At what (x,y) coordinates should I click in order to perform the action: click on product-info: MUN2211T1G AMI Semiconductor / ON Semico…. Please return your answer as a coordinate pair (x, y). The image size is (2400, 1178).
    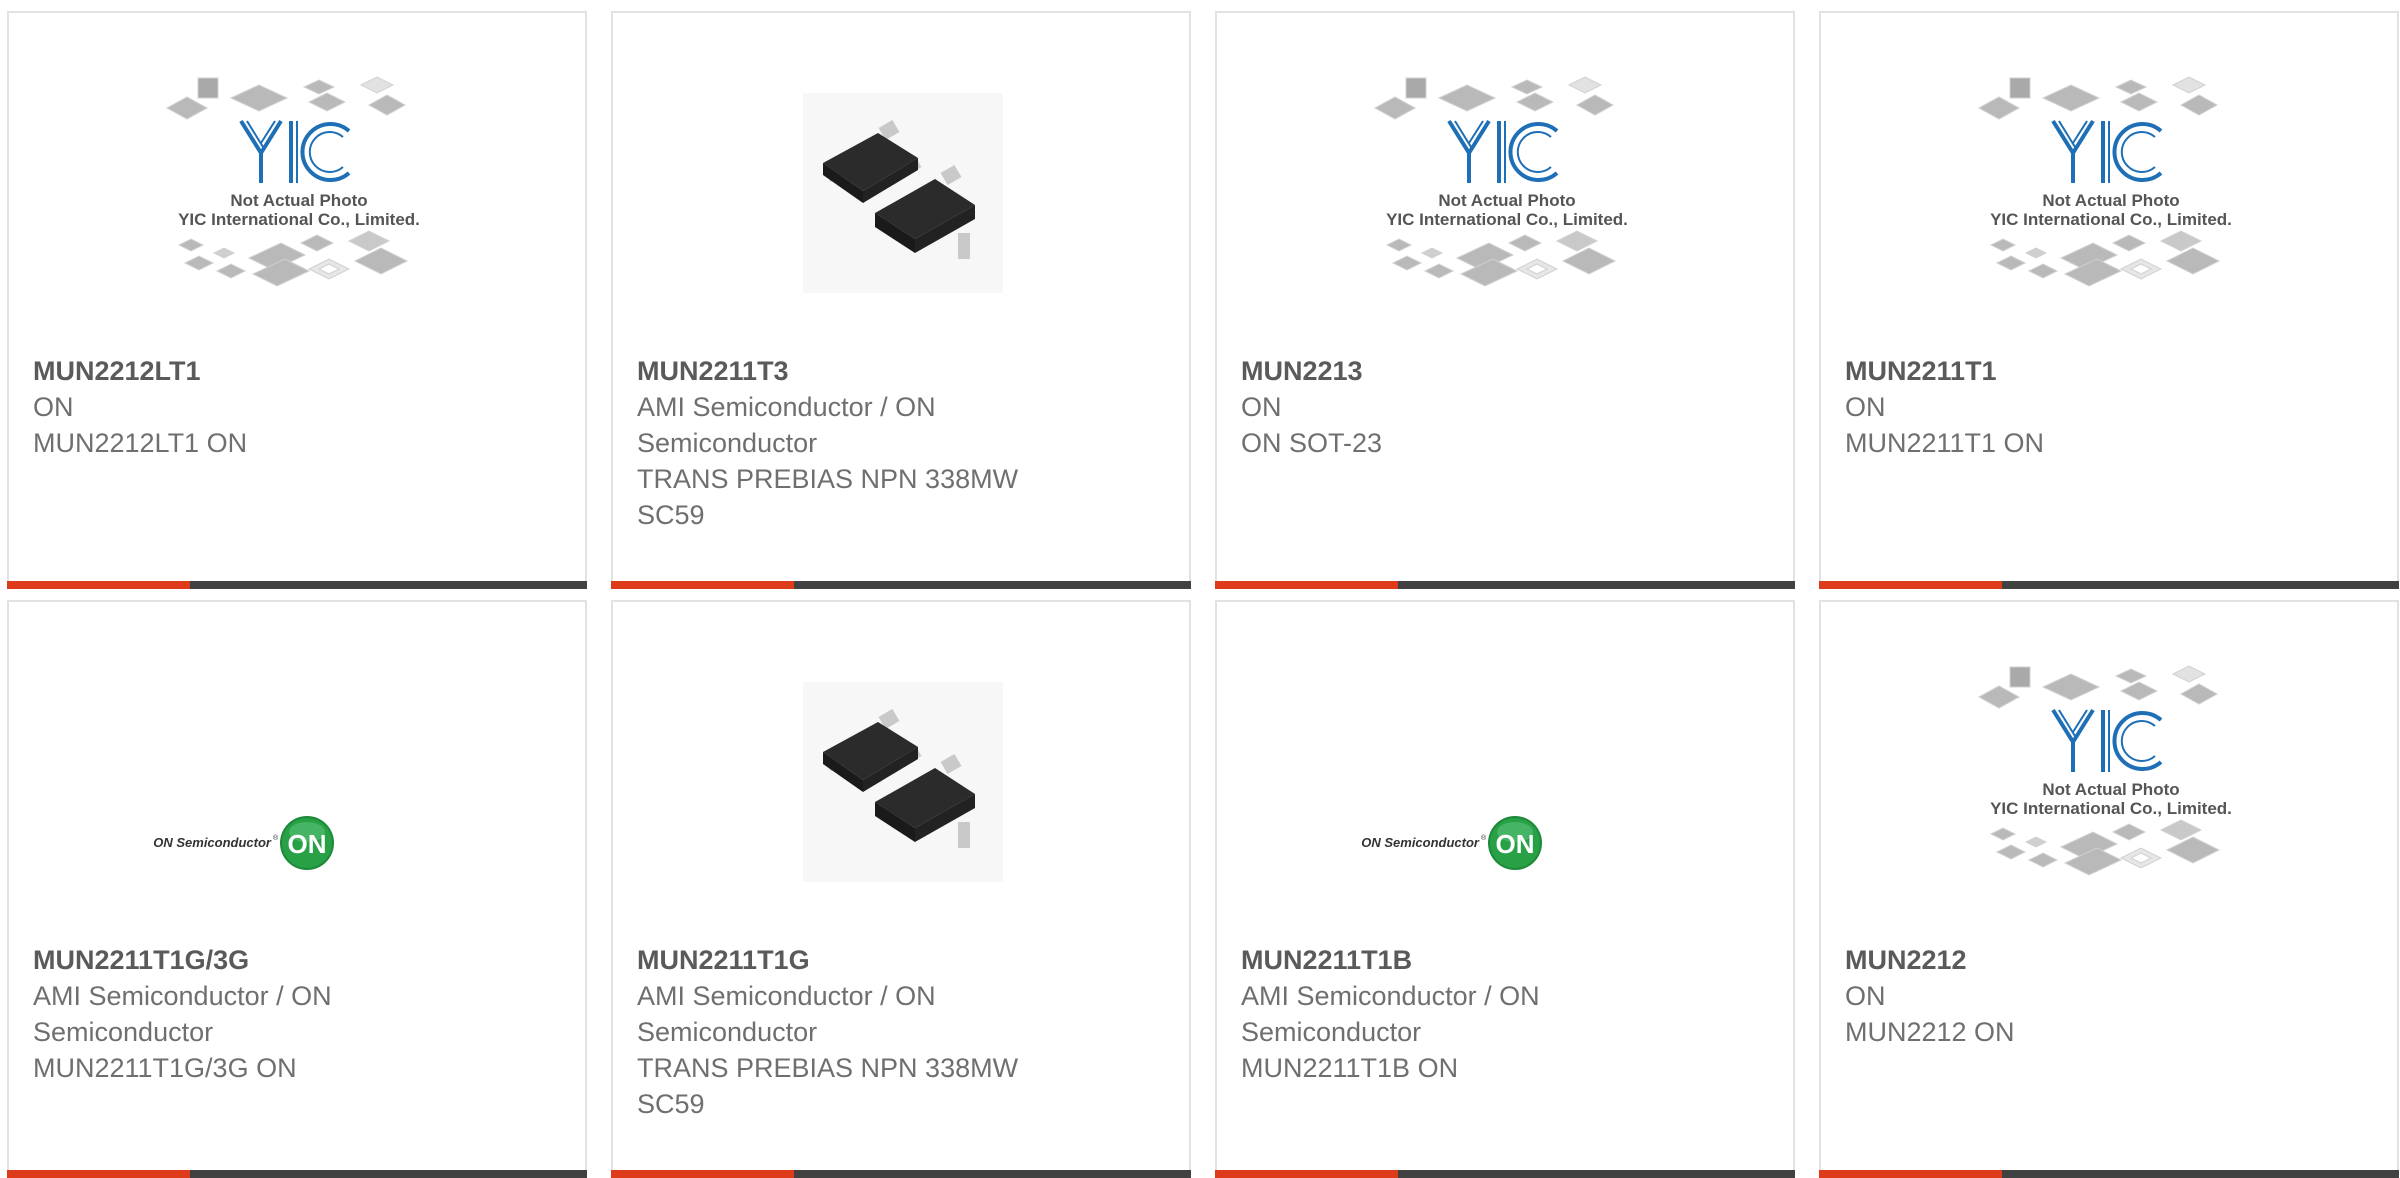
    Looking at the image, I should click on (903, 1032).